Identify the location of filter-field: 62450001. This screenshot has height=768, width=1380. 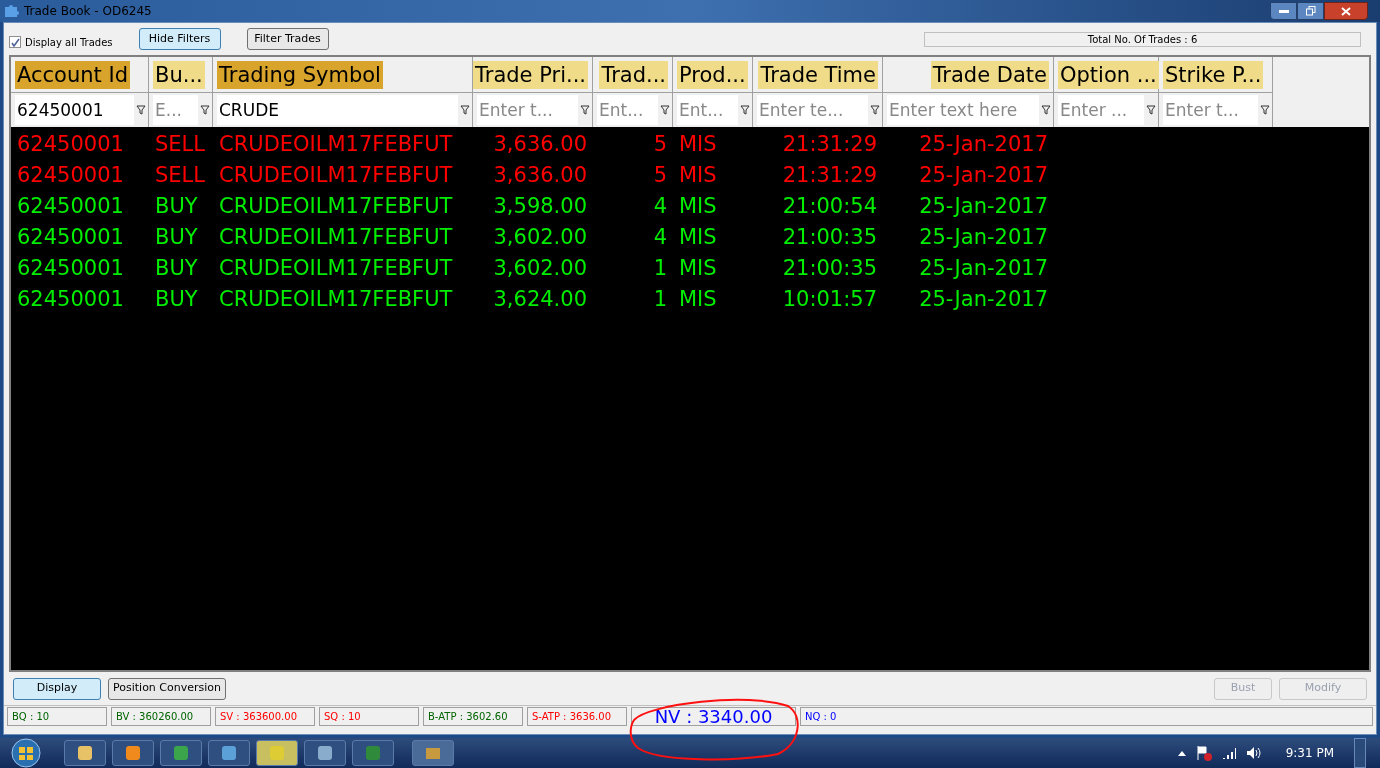
(74, 110).